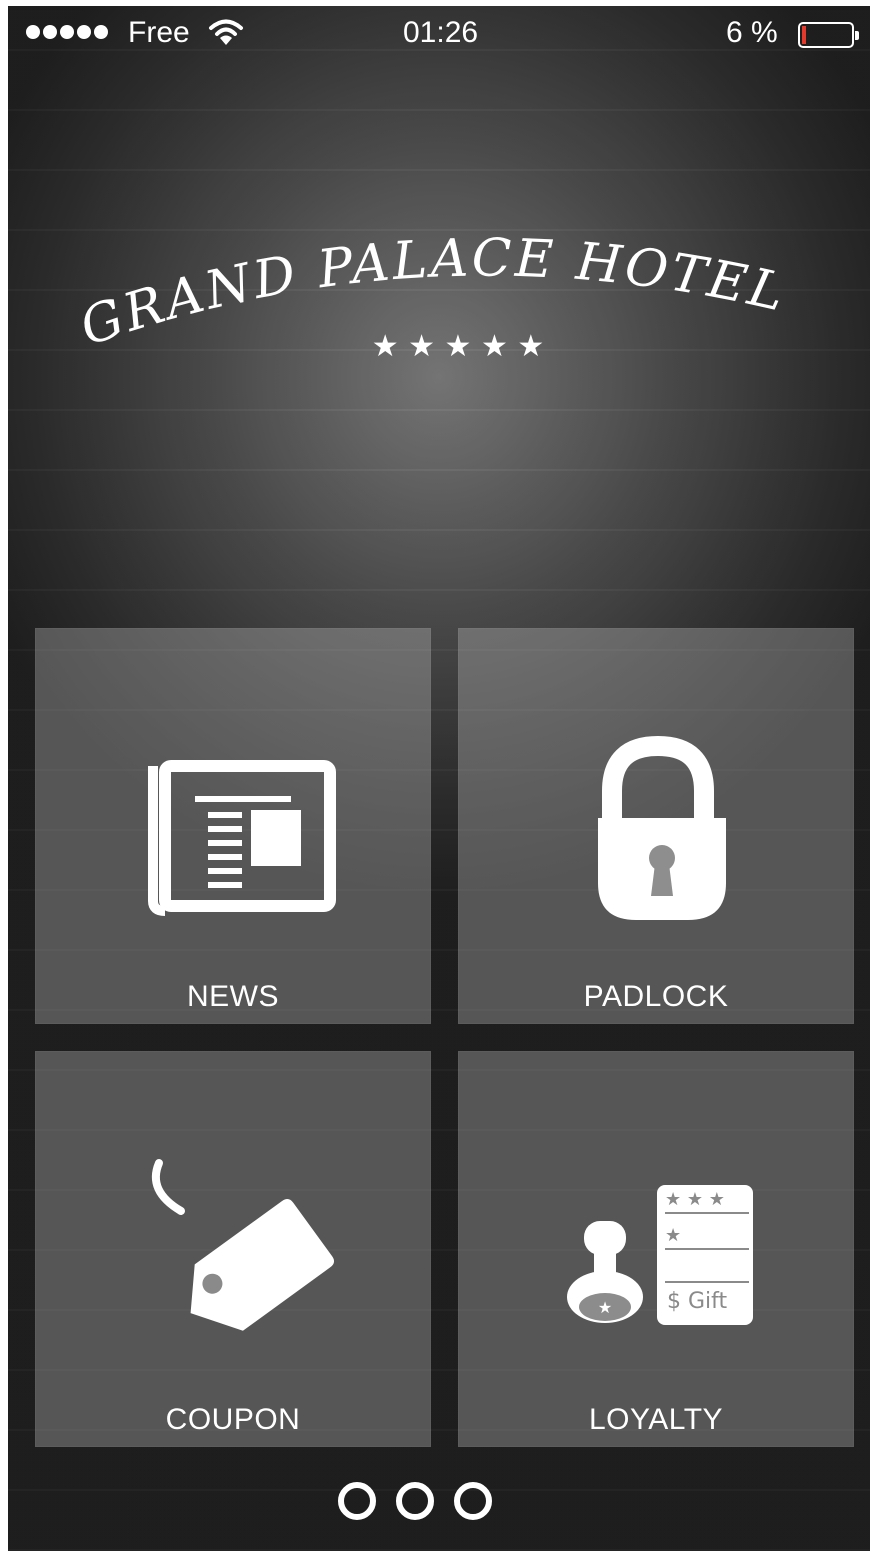 The width and height of the screenshot is (870, 1551). I want to click on news-tile: NEWS, so click(233, 826).